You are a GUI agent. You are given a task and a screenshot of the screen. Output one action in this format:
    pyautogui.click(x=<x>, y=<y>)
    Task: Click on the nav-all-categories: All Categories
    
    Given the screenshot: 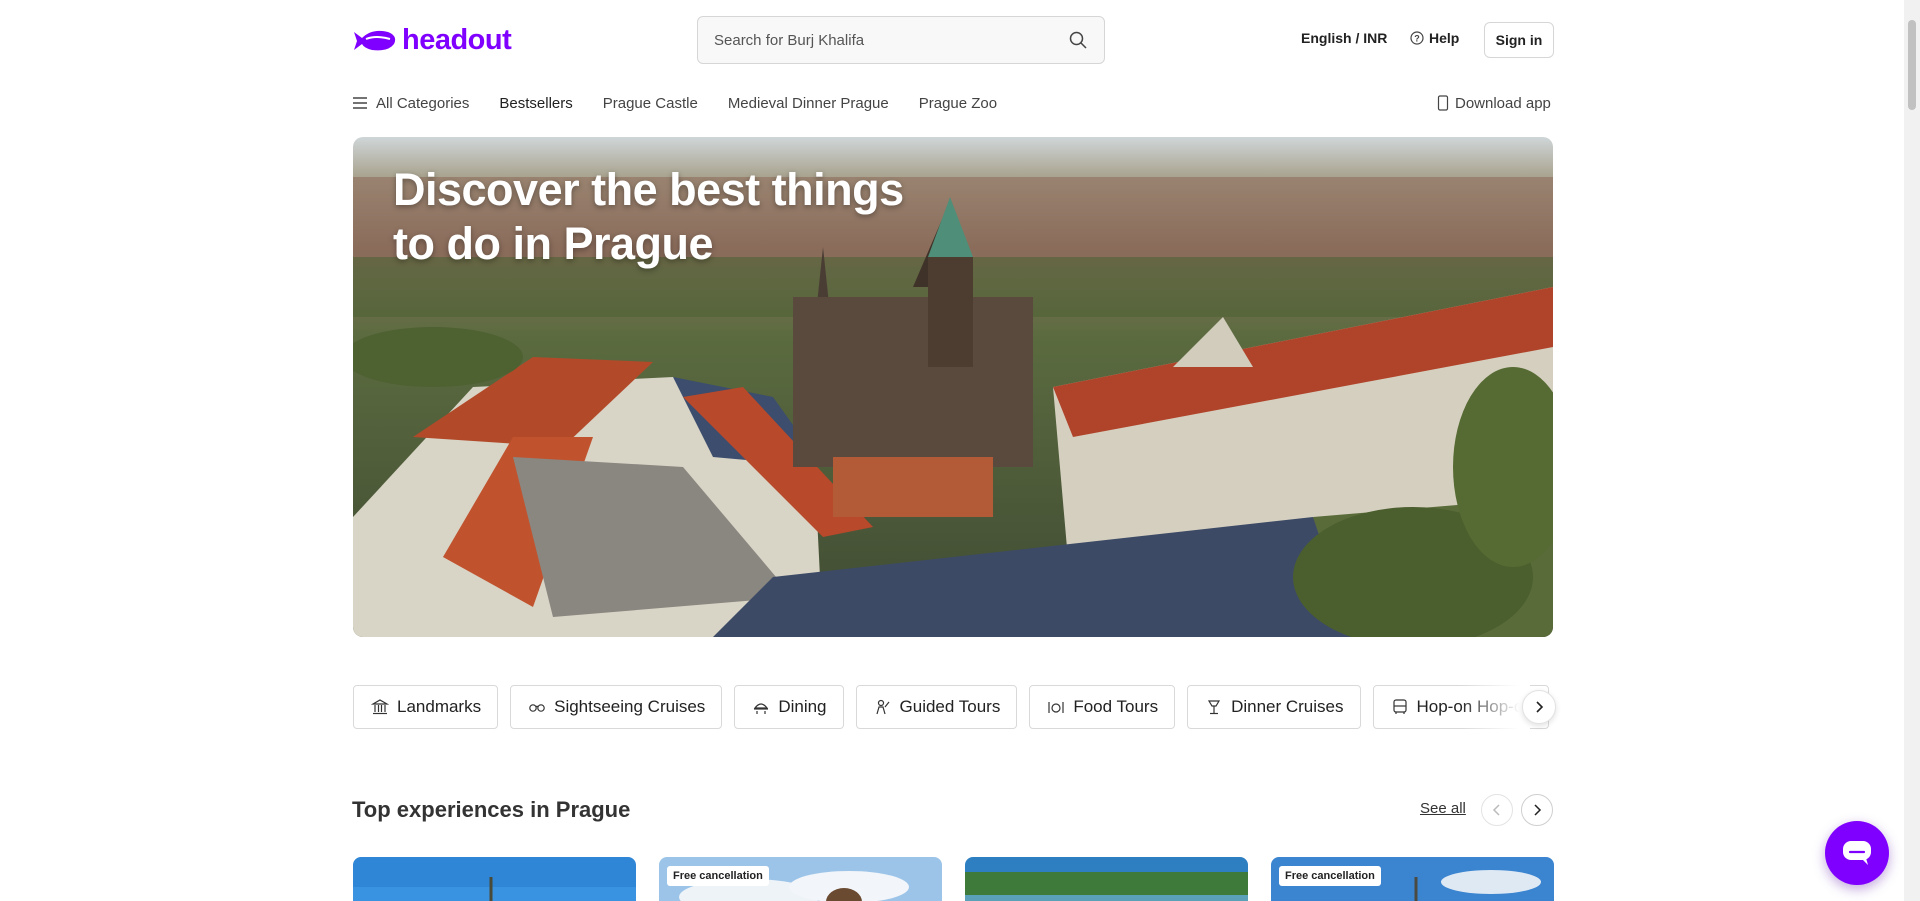 What is the action you would take?
    pyautogui.click(x=410, y=103)
    